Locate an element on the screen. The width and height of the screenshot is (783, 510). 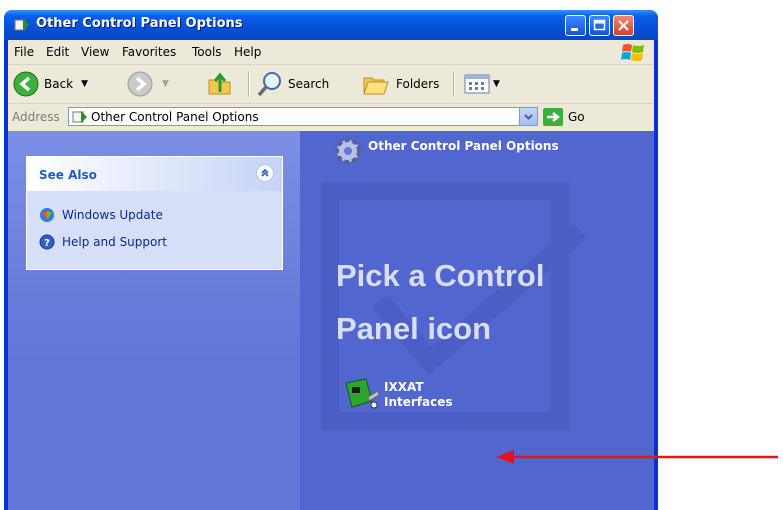
help-and-support-link: ? Help and Support is located at coordinates (103, 242).